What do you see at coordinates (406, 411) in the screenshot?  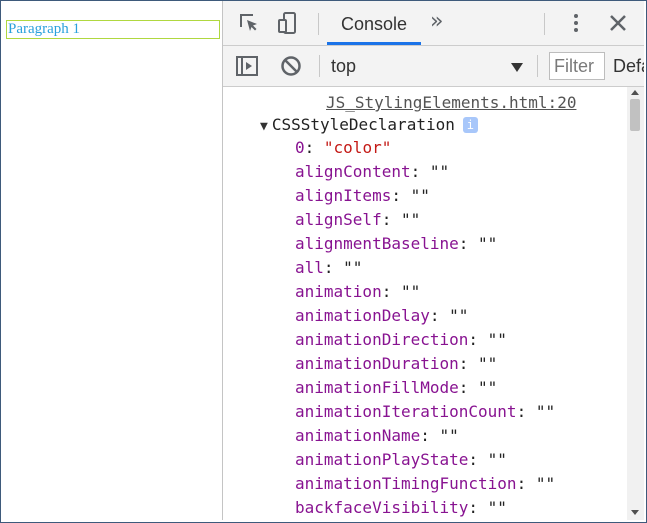 I see `property-key: animationIterationCount` at bounding box center [406, 411].